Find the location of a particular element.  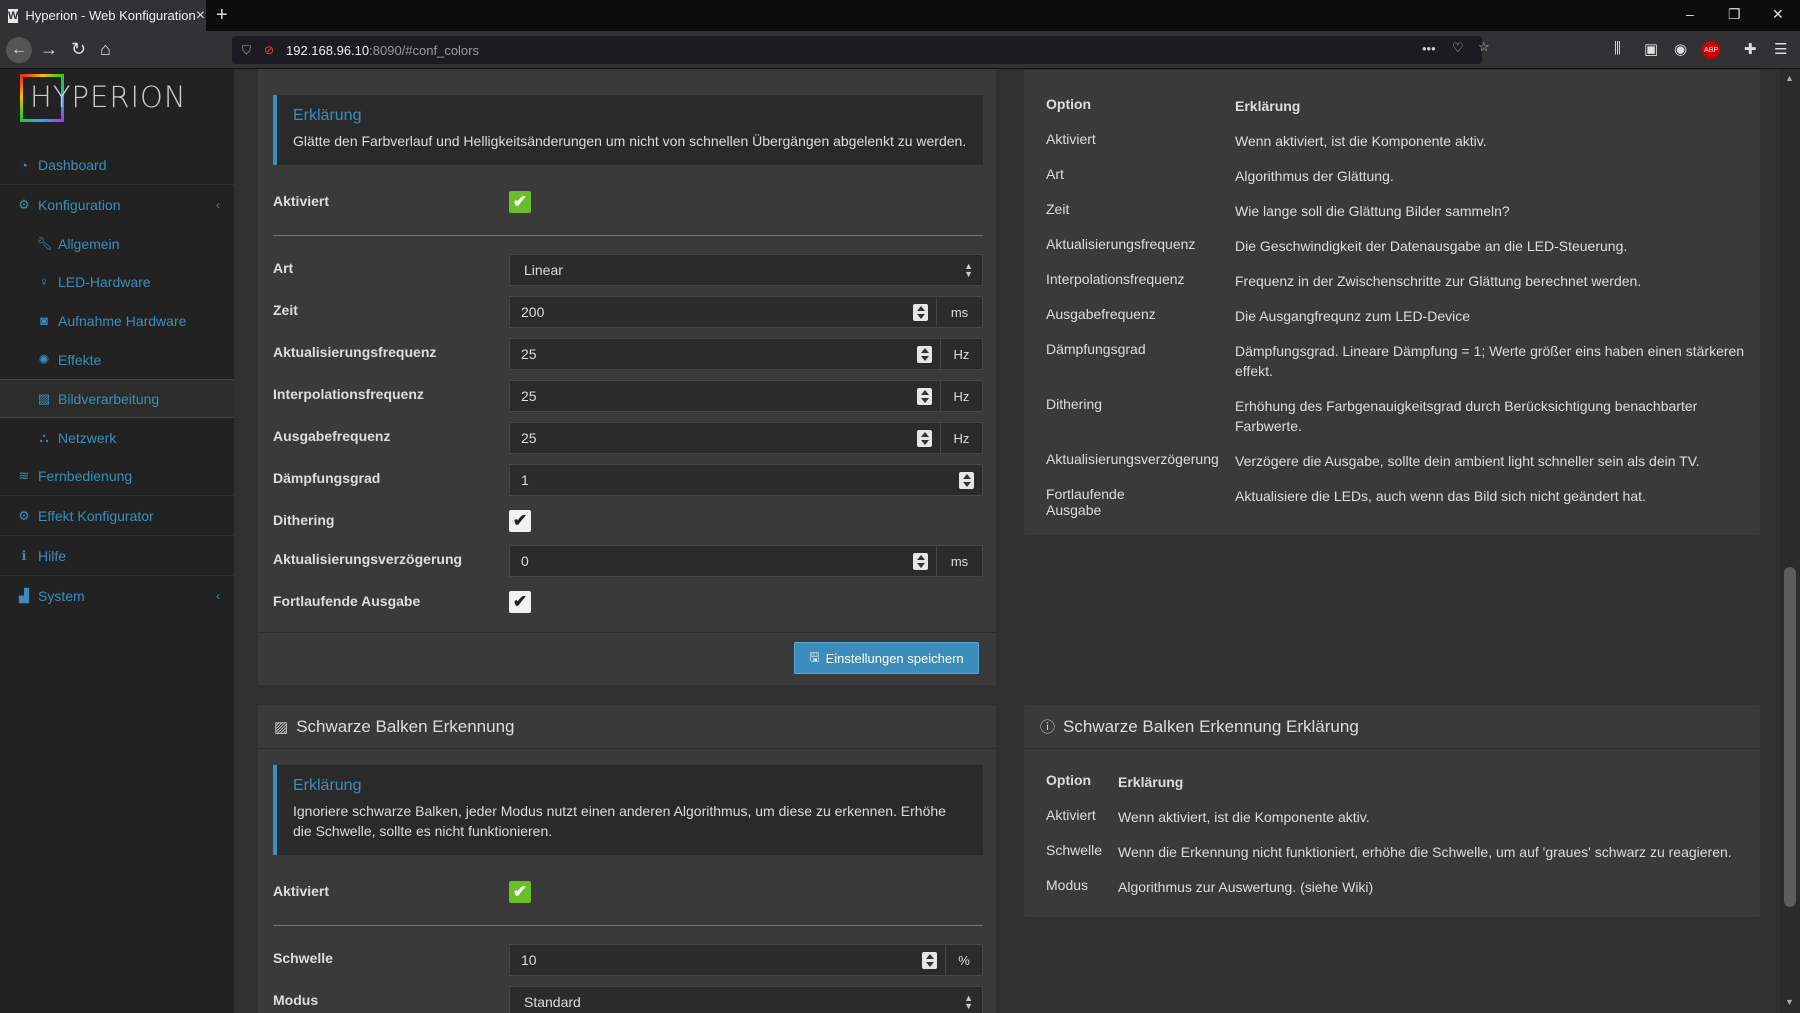

blackbar-help-header: ⓘ Schwarze Balken Erkennung Erklärung is located at coordinates (1392, 727).